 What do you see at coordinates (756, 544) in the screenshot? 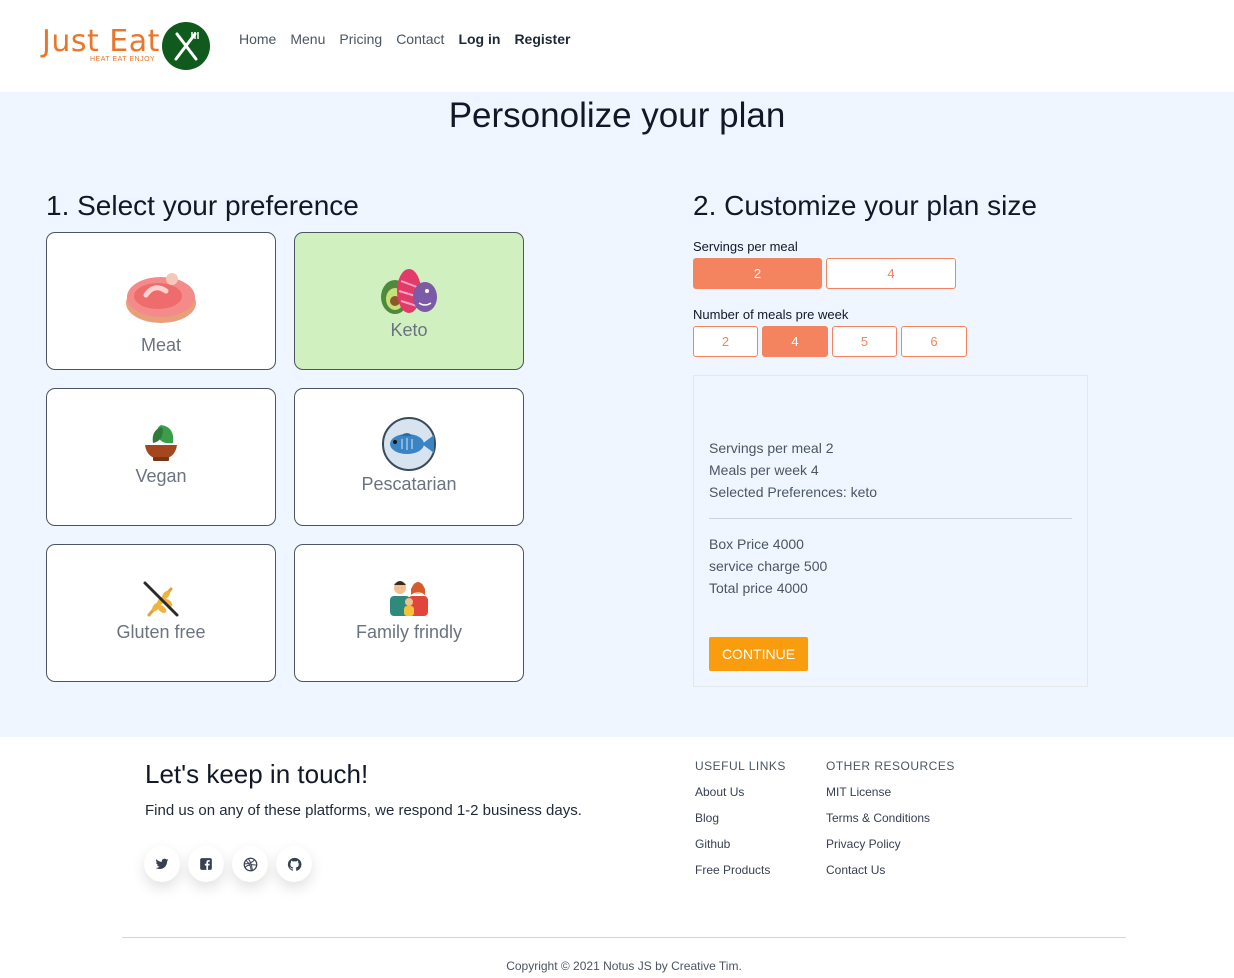
I see `summary-box-price: Box Price 4000` at bounding box center [756, 544].